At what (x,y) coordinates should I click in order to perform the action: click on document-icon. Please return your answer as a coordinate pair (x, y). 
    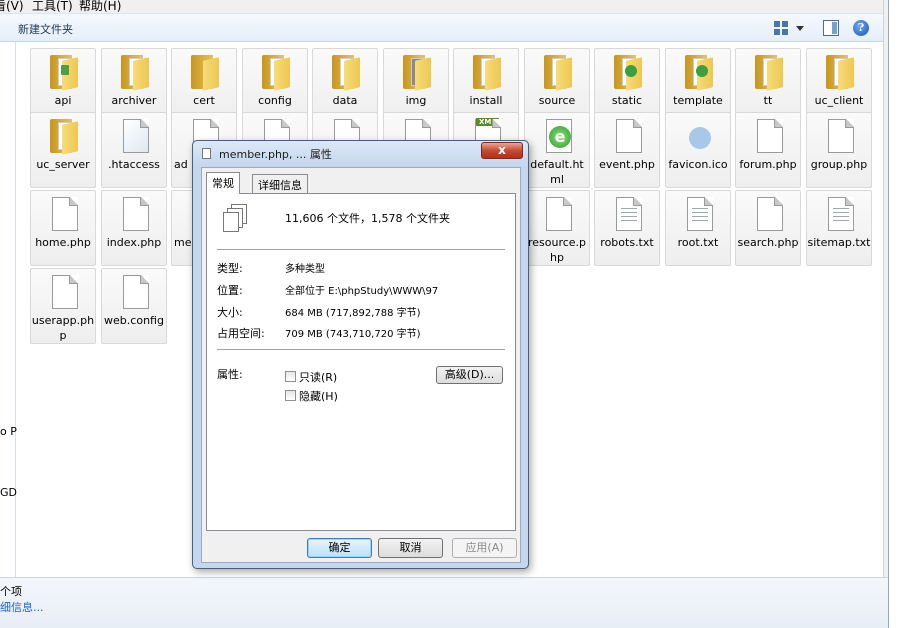
    Looking at the image, I should click on (206, 153).